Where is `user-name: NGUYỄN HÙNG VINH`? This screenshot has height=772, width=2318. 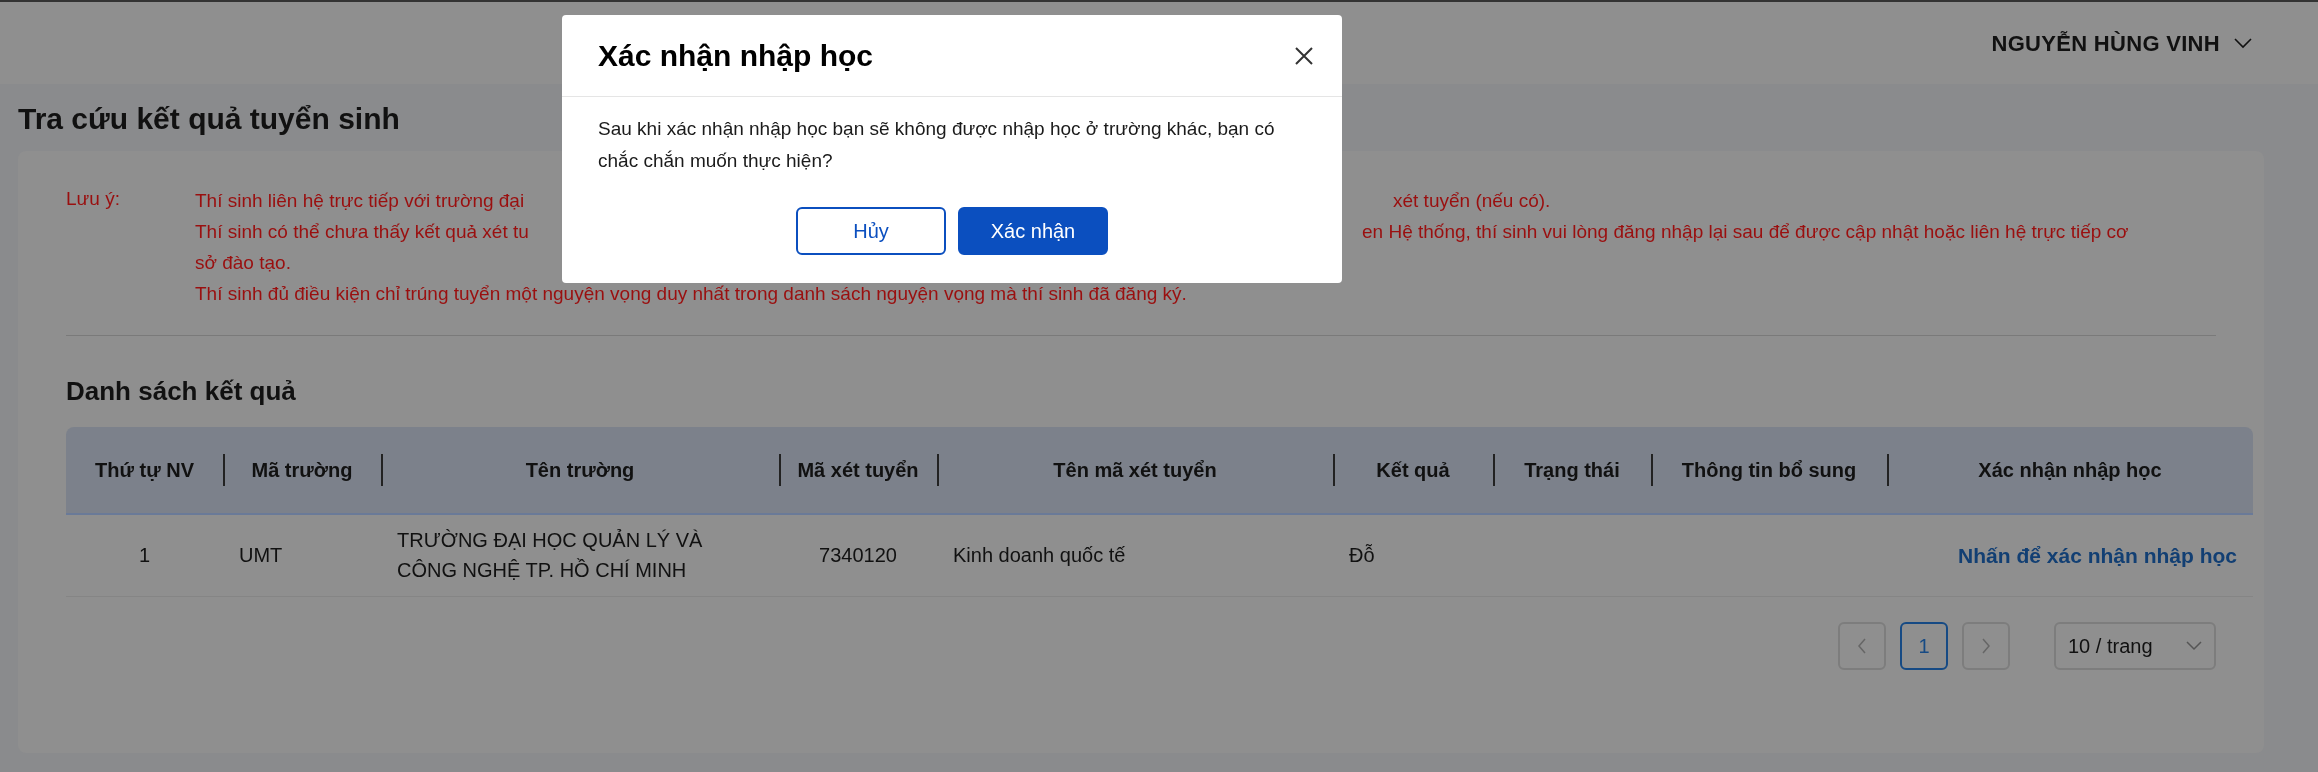 user-name: NGUYỄN HÙNG VINH is located at coordinates (2105, 43).